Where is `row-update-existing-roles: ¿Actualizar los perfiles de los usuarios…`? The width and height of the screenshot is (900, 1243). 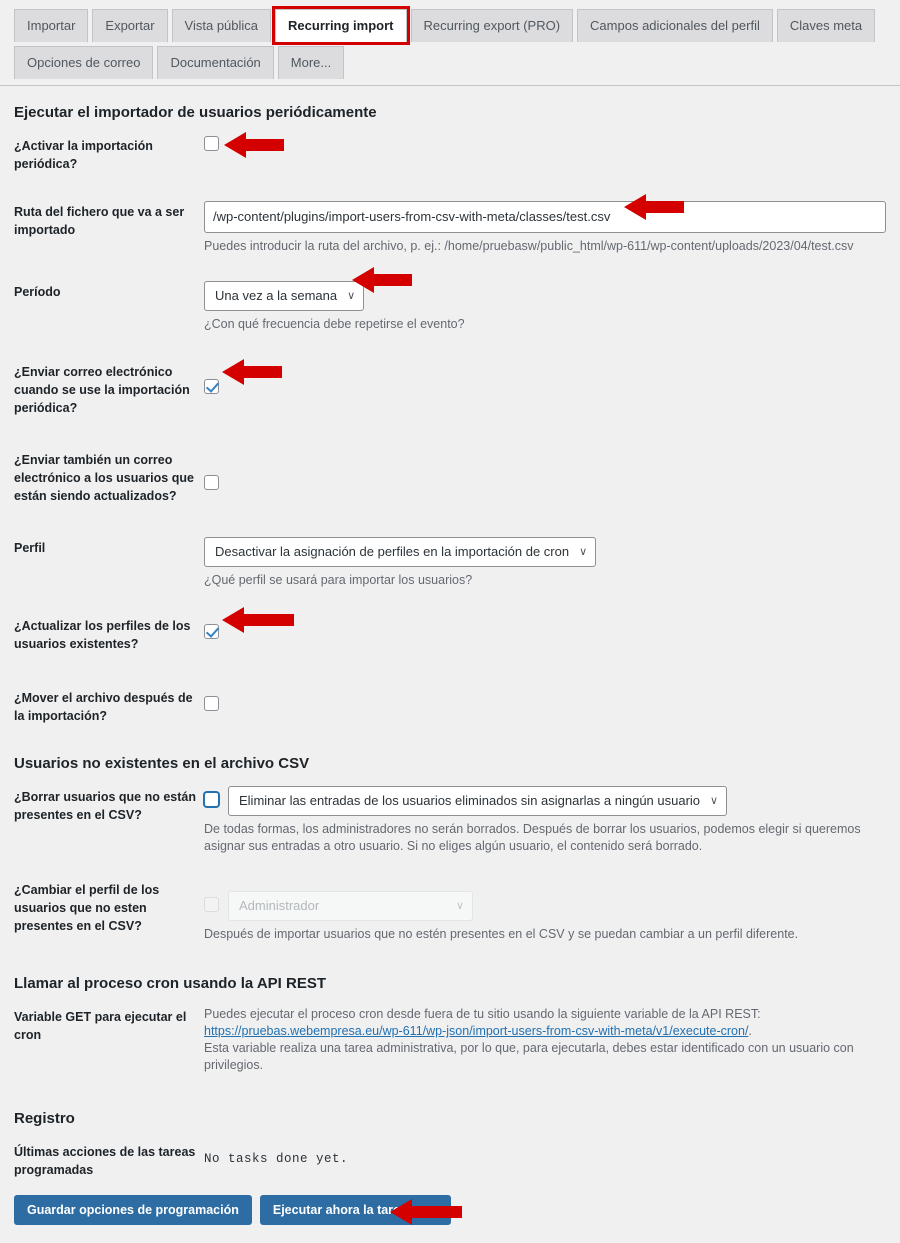
row-update-existing-roles: ¿Actualizar los perfiles de los usuarios… is located at coordinates (450, 634).